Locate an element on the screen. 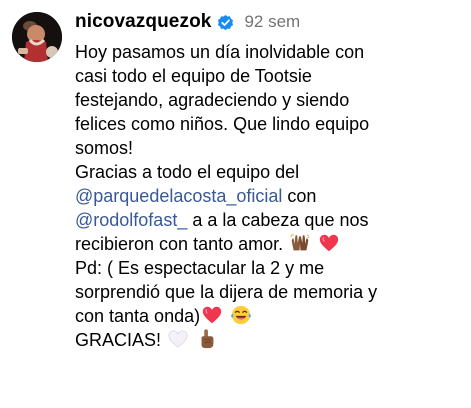  avatar-image is located at coordinates (37, 37).